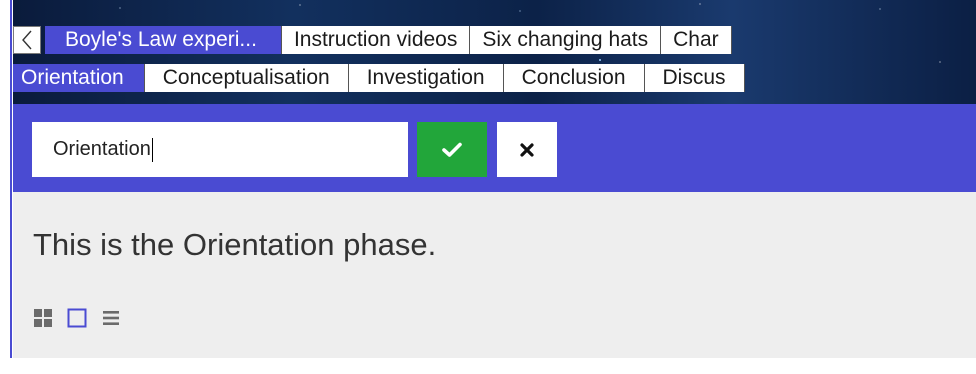 This screenshot has height=374, width=976. I want to click on list-view-icon, so click(111, 318).